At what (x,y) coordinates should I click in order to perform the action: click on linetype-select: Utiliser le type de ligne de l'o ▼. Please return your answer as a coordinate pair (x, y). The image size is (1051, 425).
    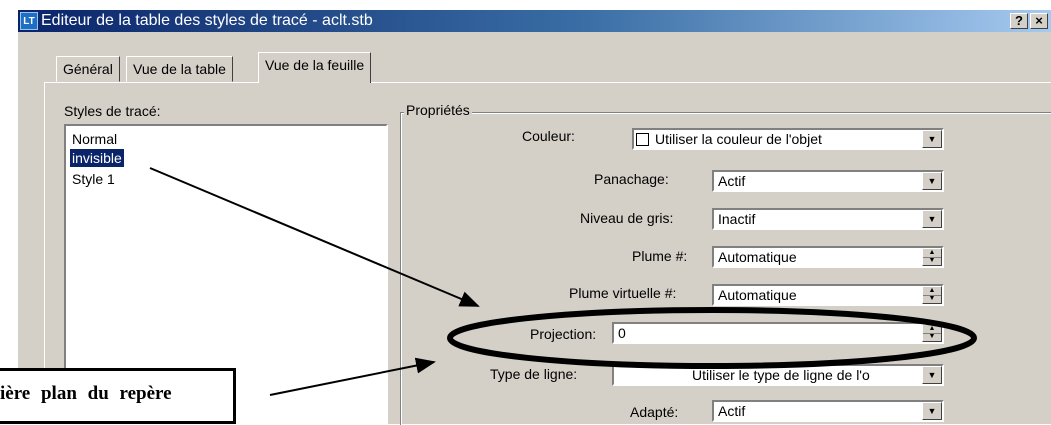
    Looking at the image, I should click on (778, 375).